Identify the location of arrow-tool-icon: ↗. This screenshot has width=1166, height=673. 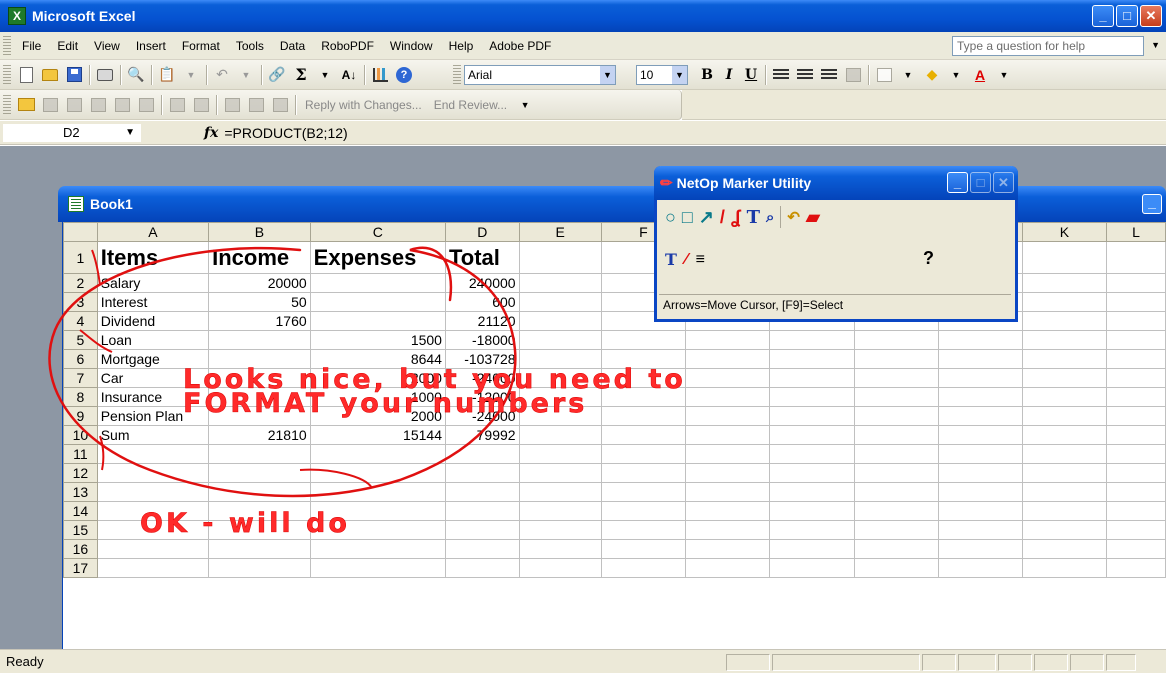
(706, 217).